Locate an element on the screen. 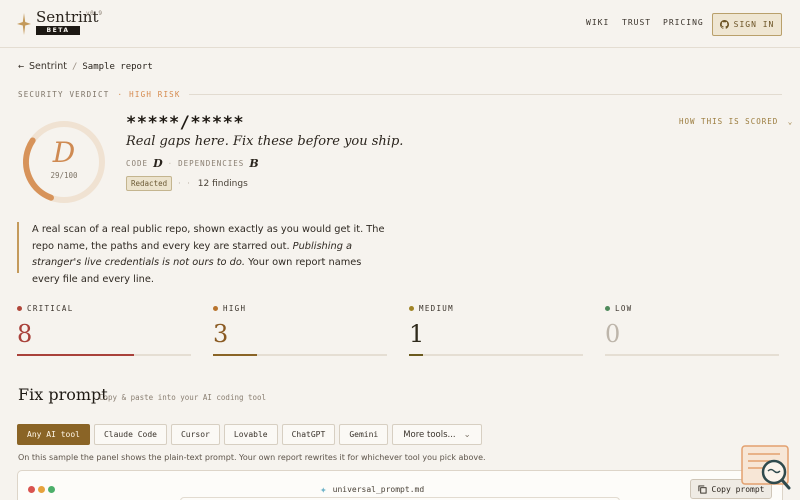 The width and height of the screenshot is (800, 500). high-dot-icon is located at coordinates (215, 308).